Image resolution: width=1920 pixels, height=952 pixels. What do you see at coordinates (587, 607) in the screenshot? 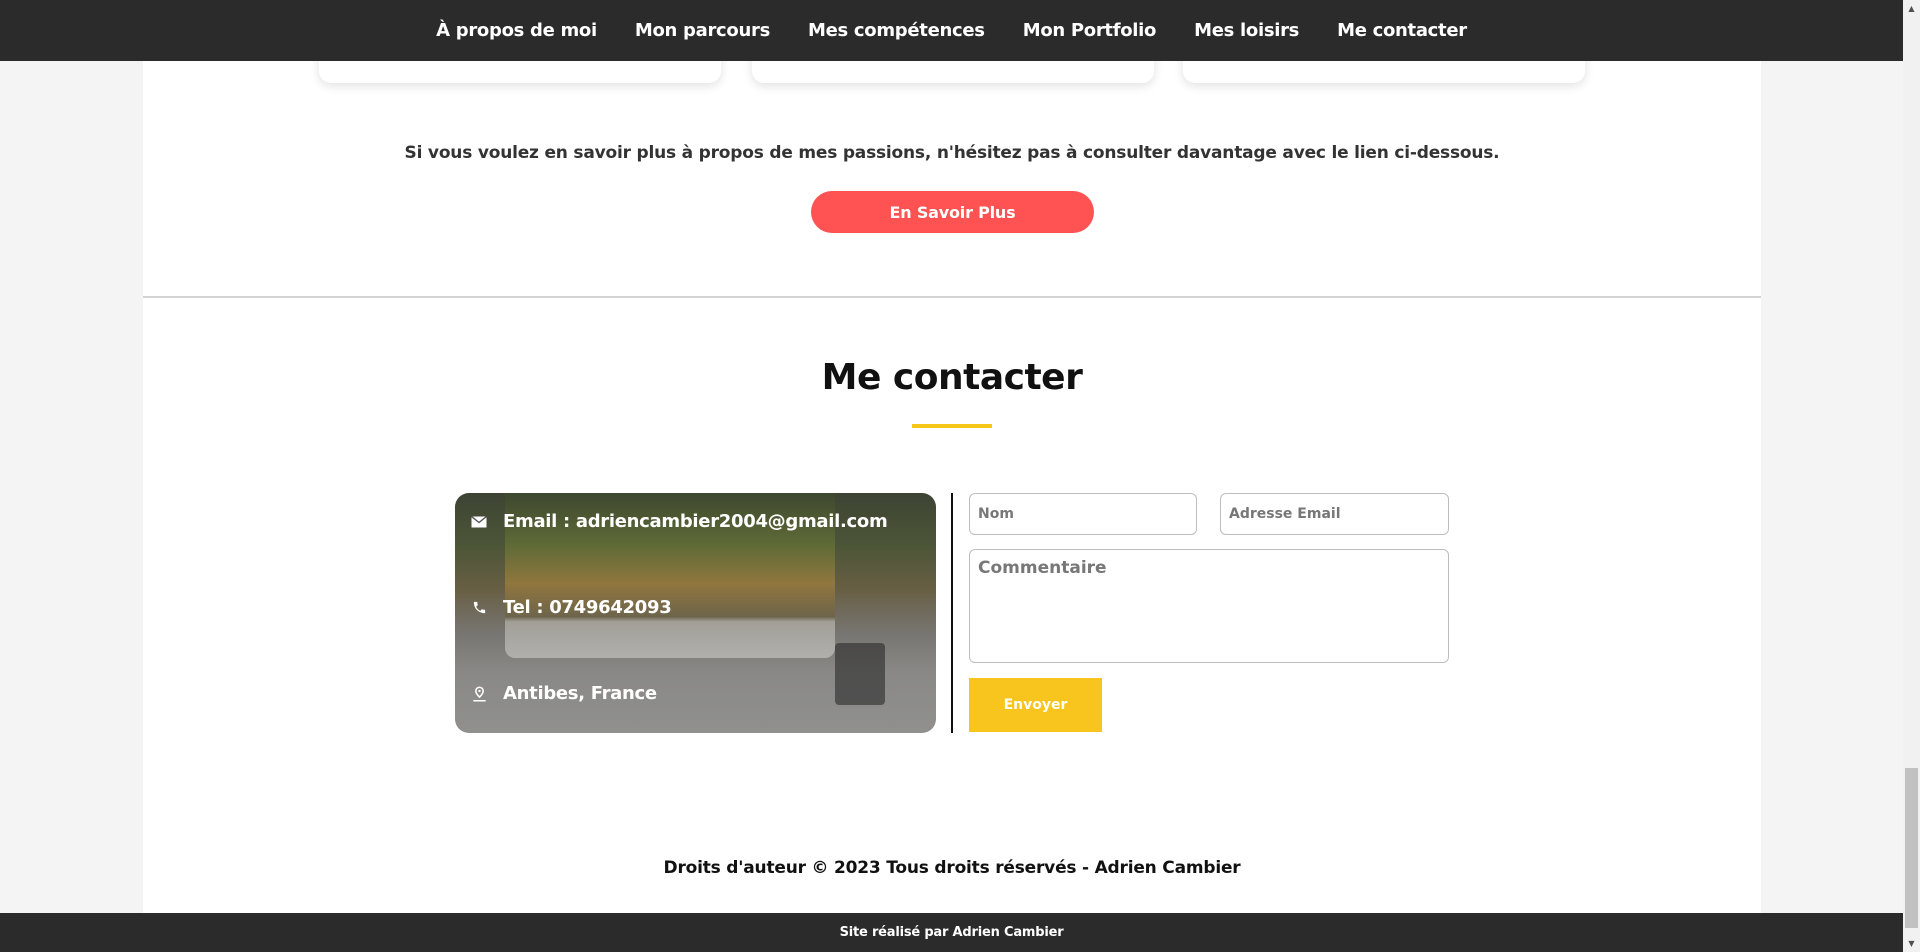
I see `contact-phone-text: Tel : 0749642093` at bounding box center [587, 607].